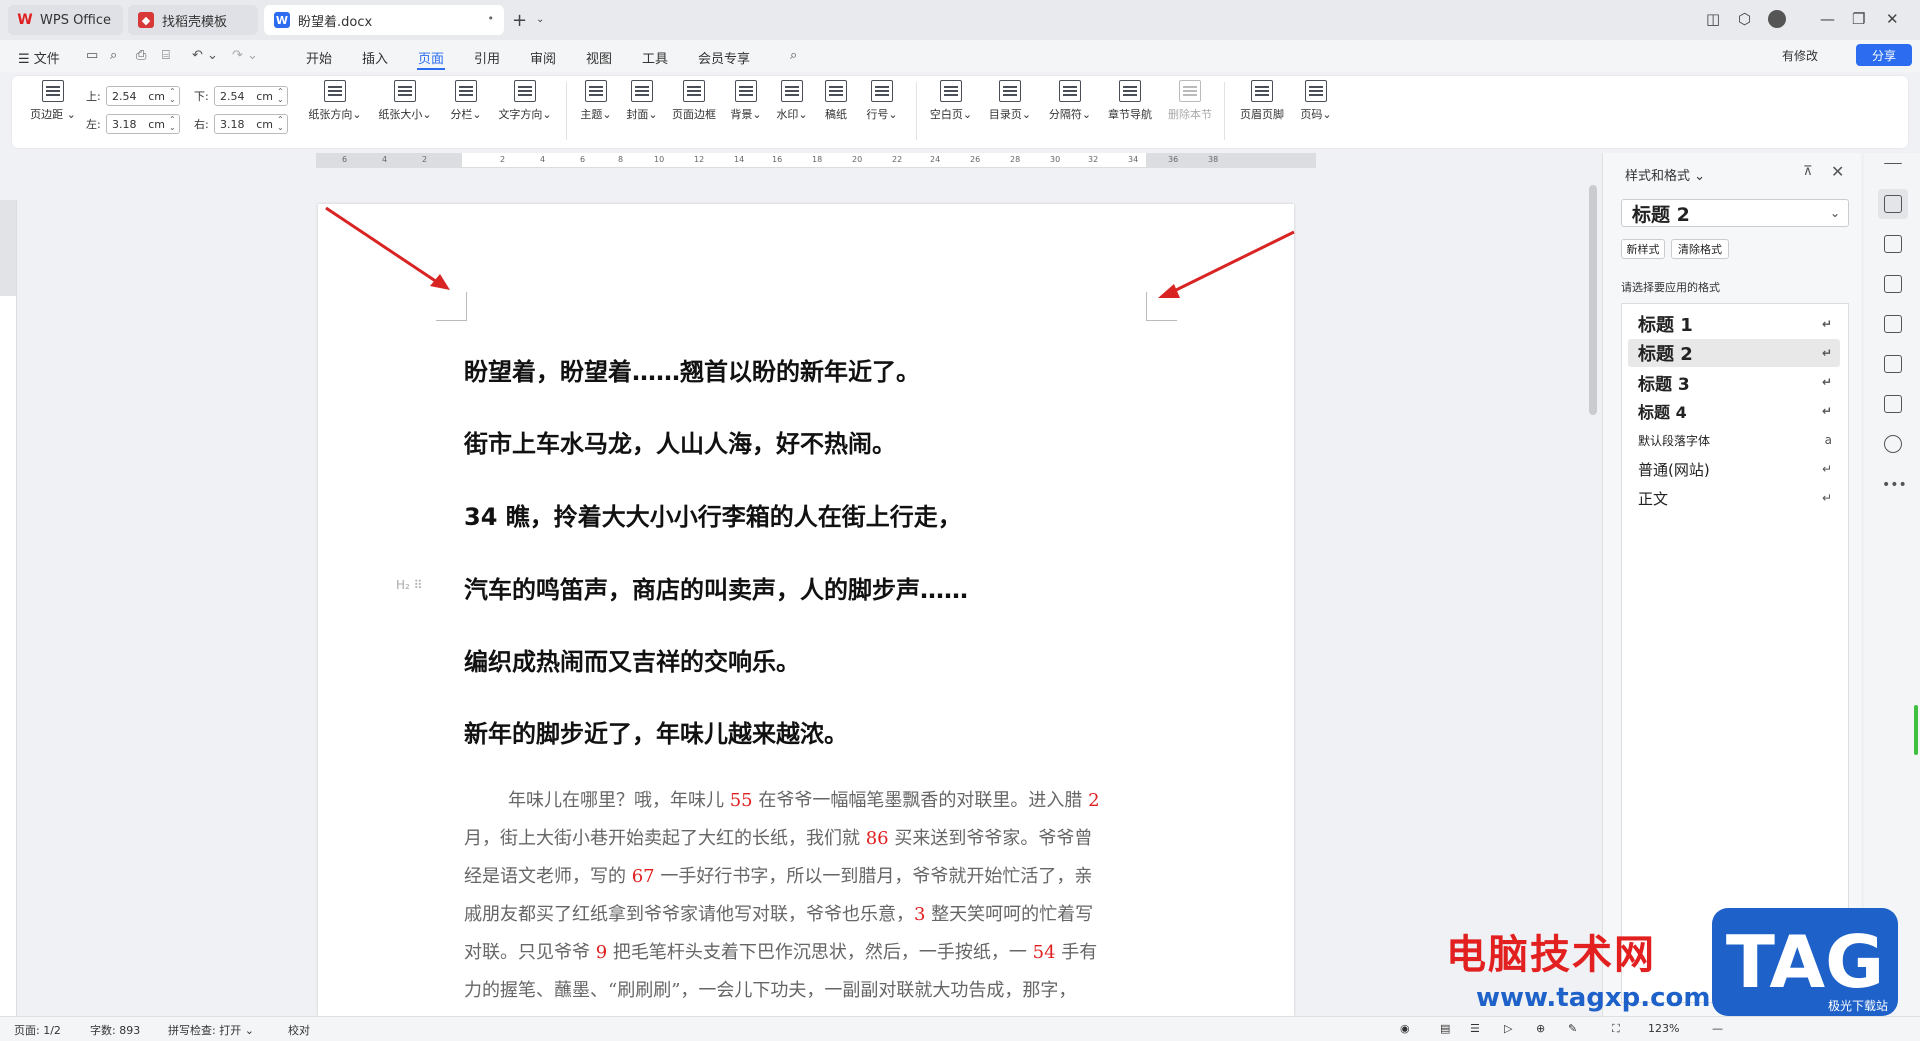  What do you see at coordinates (642, 101) in the screenshot?
I see `cover-button: 封面⌄` at bounding box center [642, 101].